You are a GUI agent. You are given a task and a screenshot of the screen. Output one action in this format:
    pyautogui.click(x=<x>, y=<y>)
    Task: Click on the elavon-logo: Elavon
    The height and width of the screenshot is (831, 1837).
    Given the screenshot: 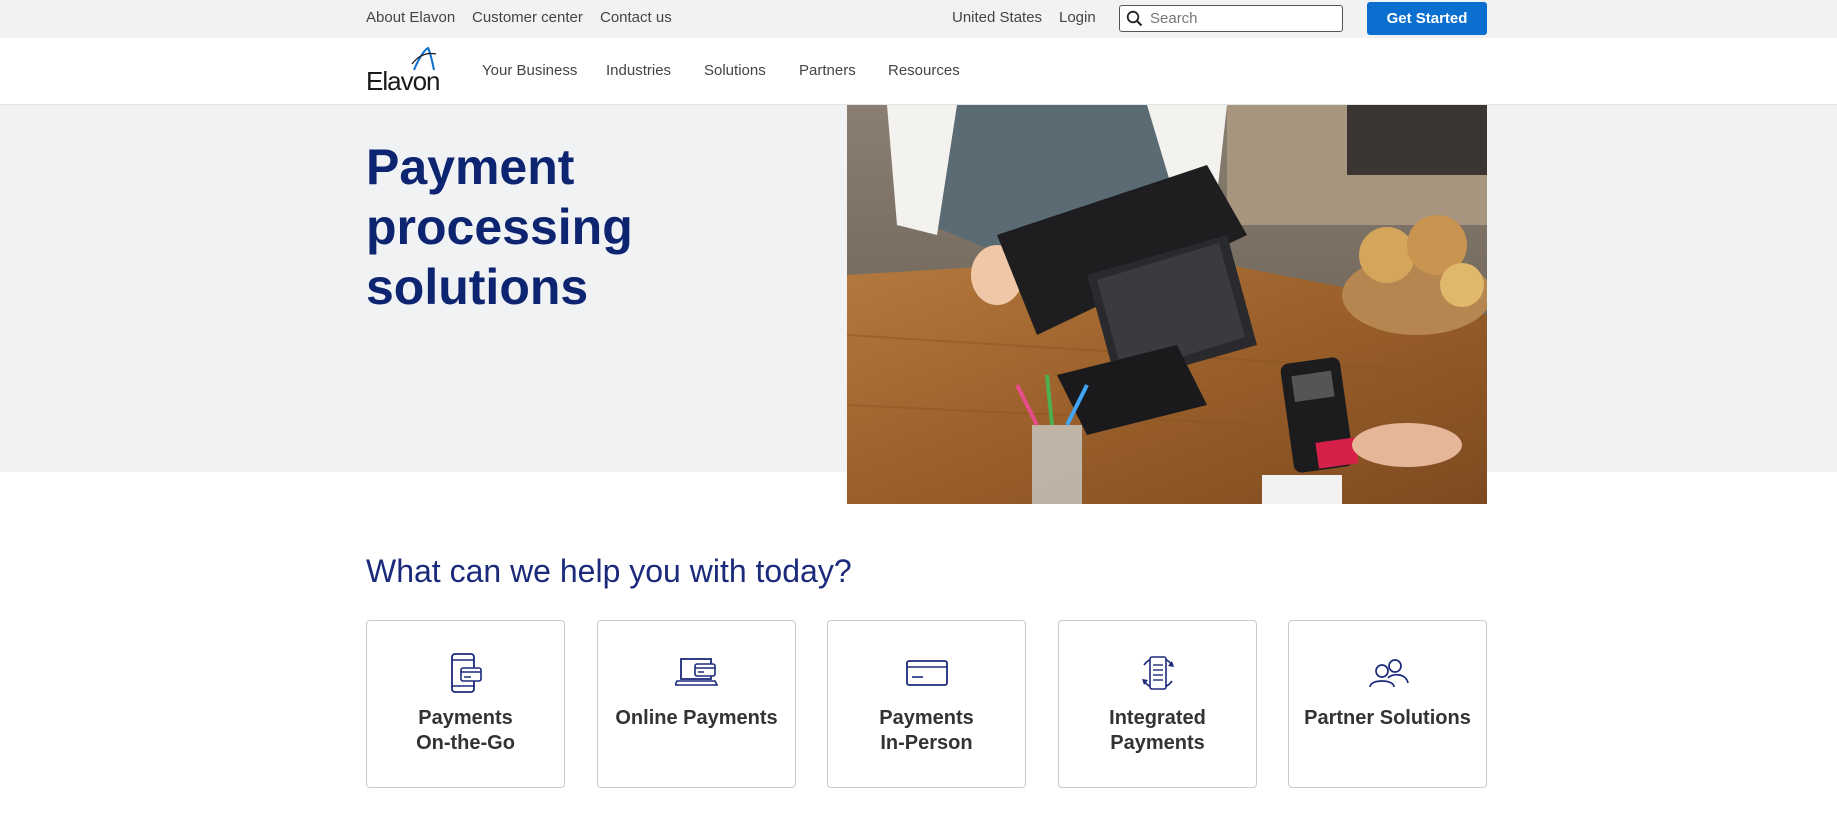 What is the action you would take?
    pyautogui.click(x=408, y=71)
    